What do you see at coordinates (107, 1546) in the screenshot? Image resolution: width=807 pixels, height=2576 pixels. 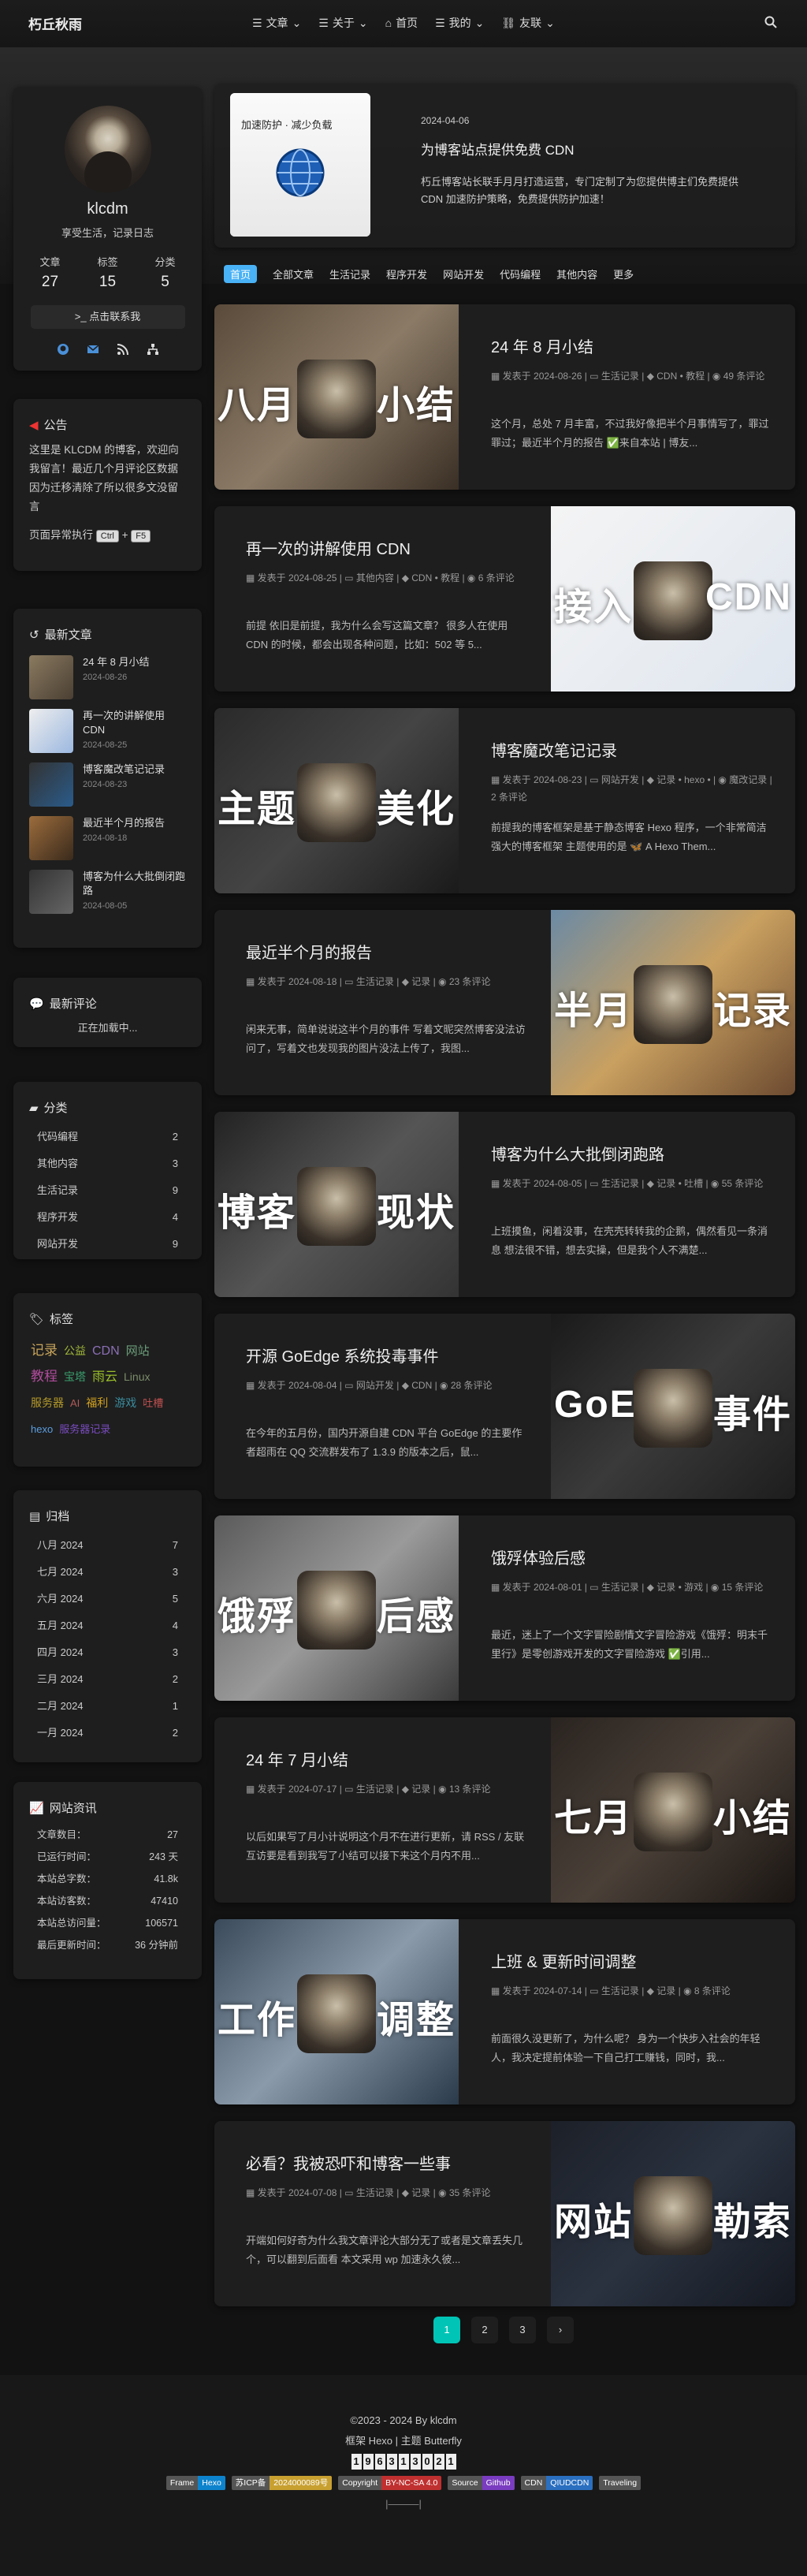 I see `archive-item: 八月 2024 7` at bounding box center [107, 1546].